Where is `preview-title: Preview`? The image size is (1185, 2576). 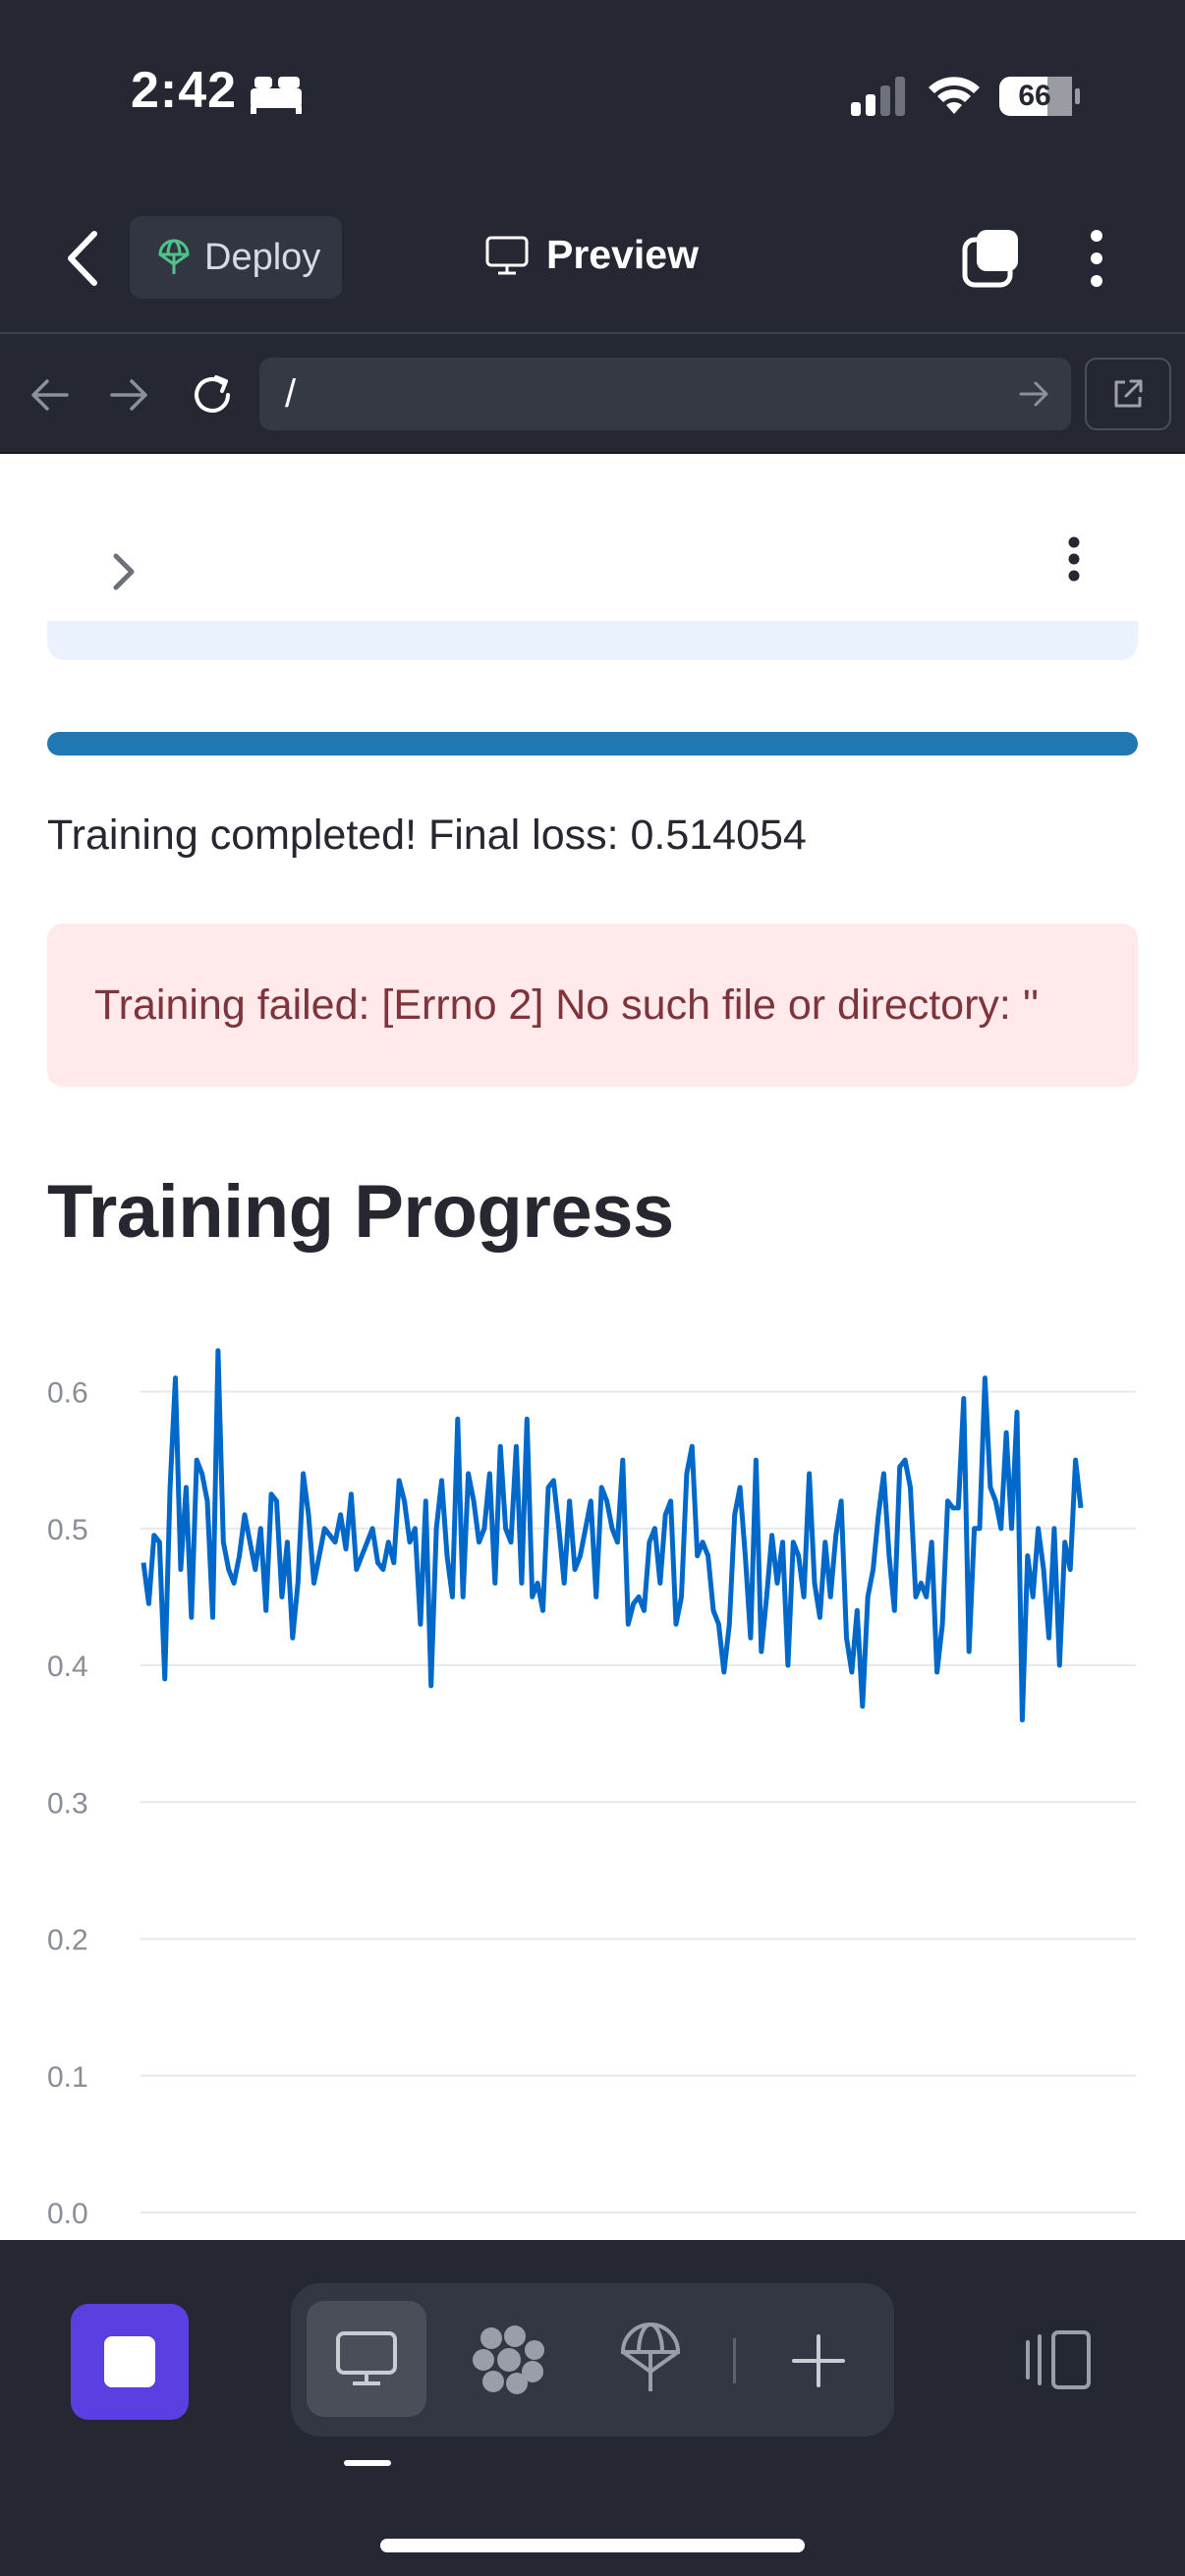 preview-title: Preview is located at coordinates (592, 255).